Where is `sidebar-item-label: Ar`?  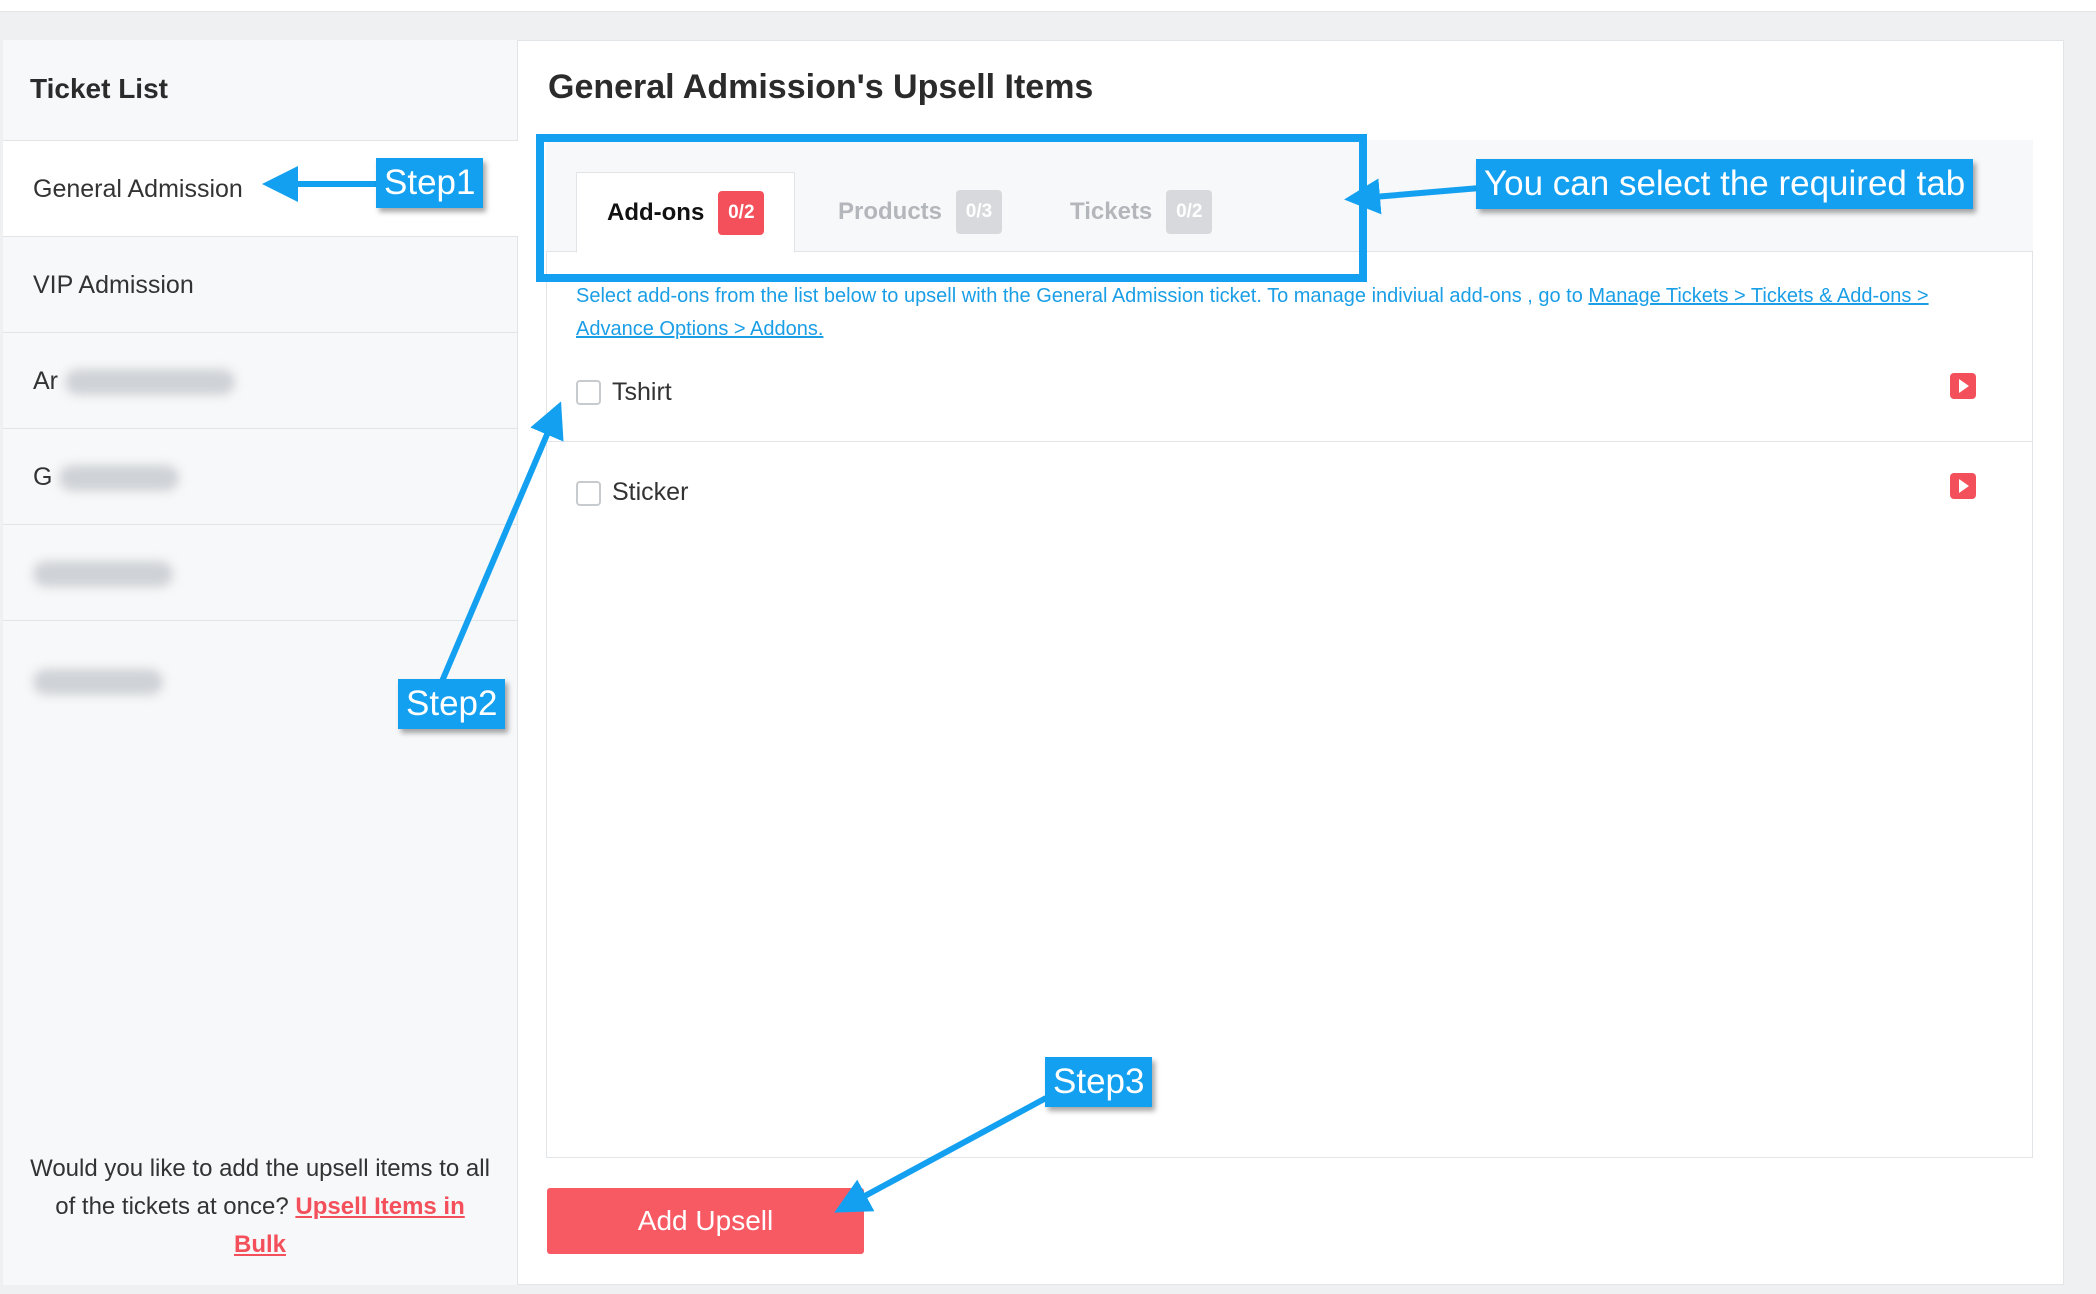
sidebar-item-label: Ar is located at coordinates (45, 381).